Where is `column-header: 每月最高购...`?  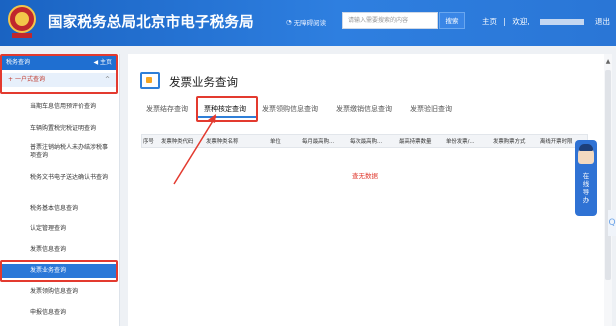
column-header: 每月最高购... is located at coordinates (318, 142).